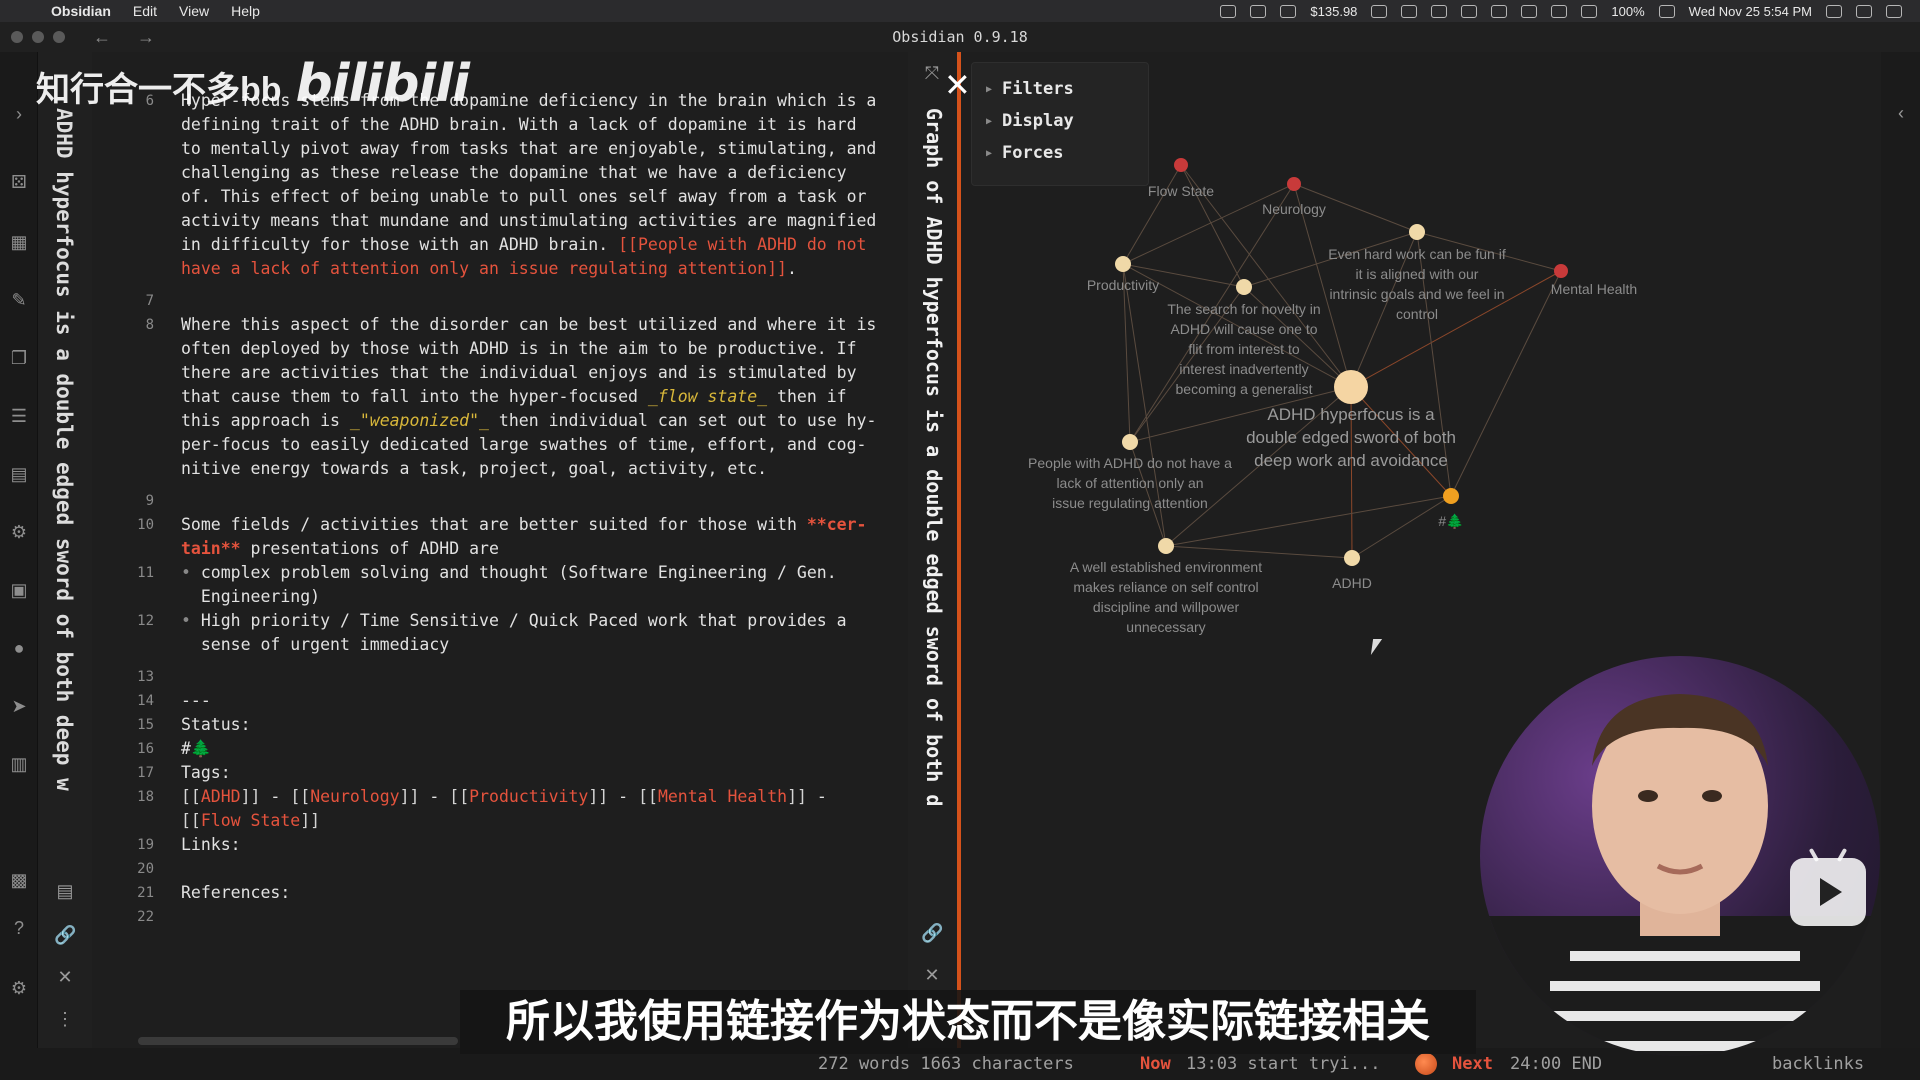  I want to click on menu-app-name: Obsidian, so click(81, 11).